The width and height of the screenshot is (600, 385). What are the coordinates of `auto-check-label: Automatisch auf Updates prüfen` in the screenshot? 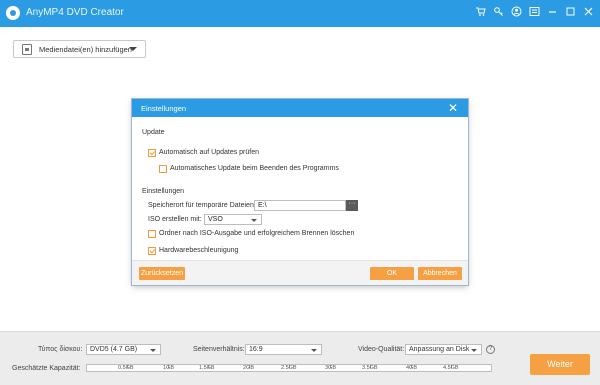 It's located at (209, 152).